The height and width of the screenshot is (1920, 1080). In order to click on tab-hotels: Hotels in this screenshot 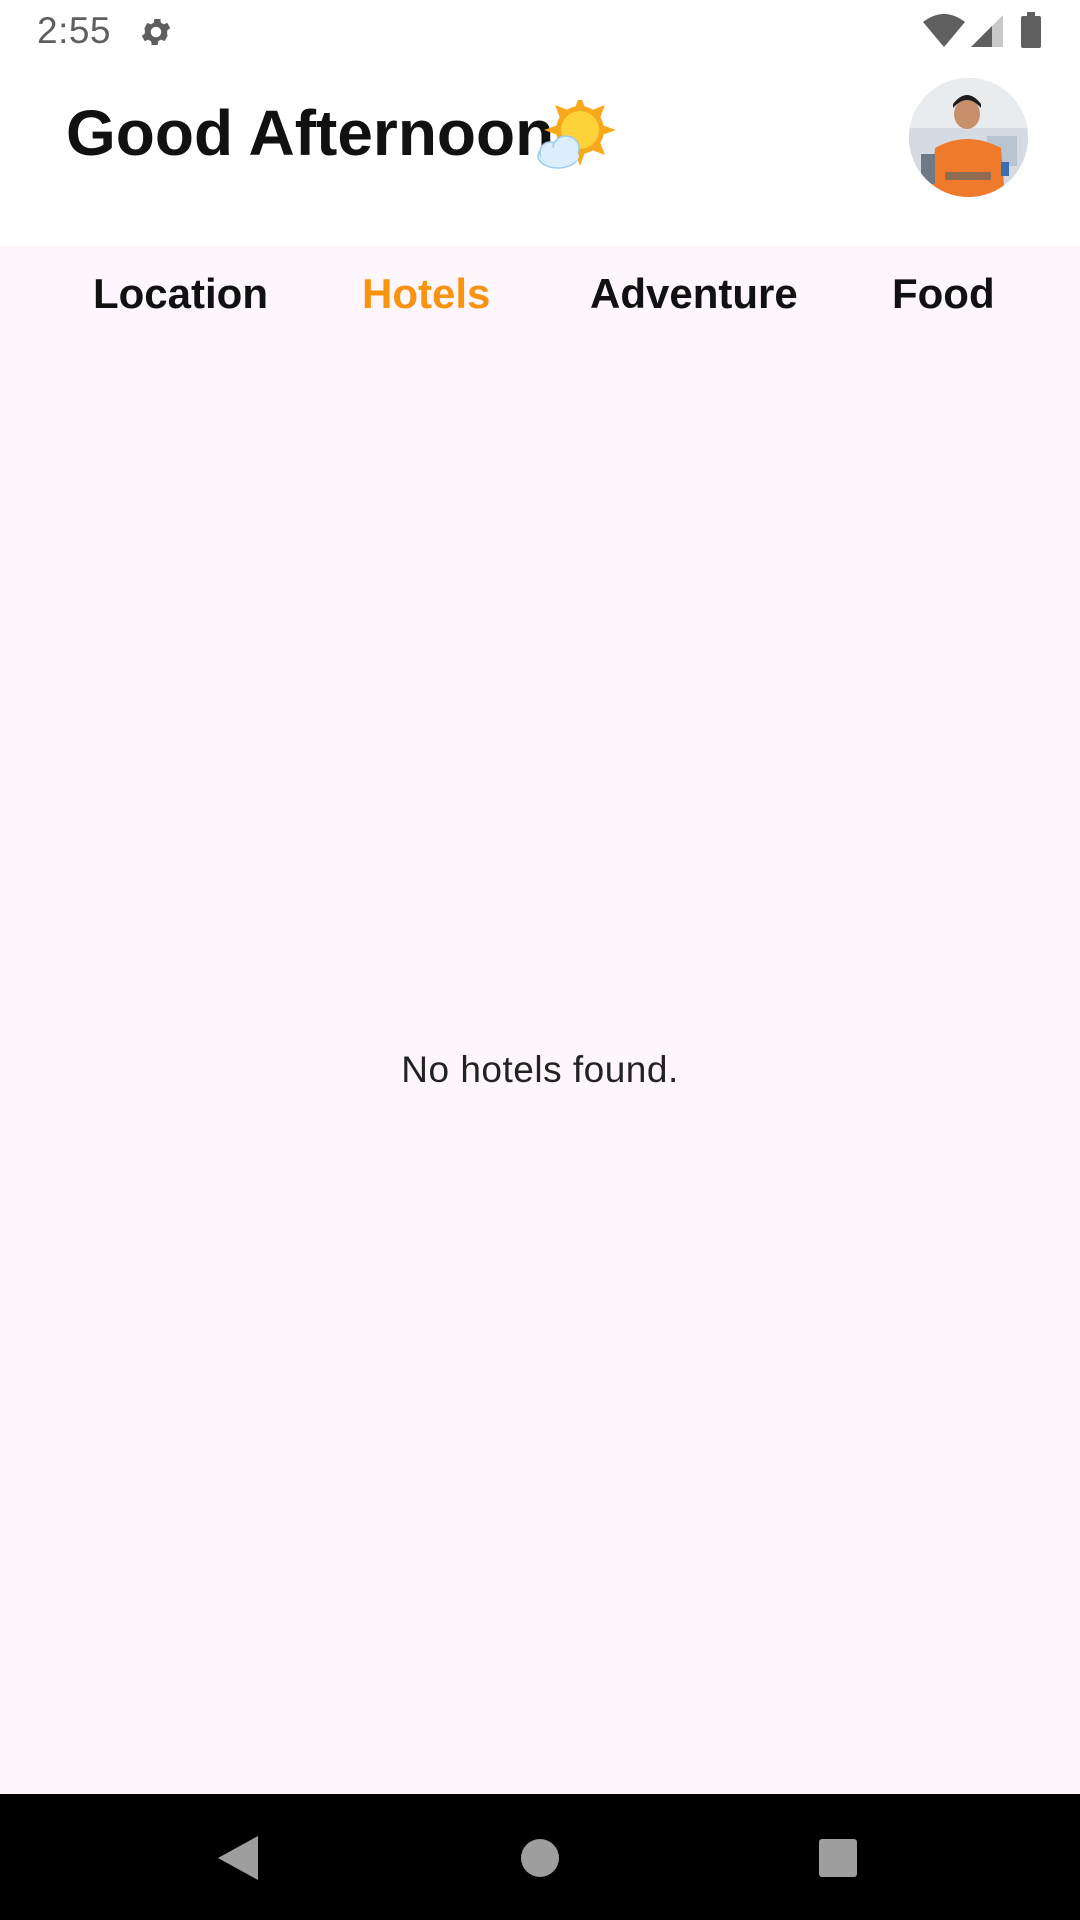, I will do `click(426, 294)`.